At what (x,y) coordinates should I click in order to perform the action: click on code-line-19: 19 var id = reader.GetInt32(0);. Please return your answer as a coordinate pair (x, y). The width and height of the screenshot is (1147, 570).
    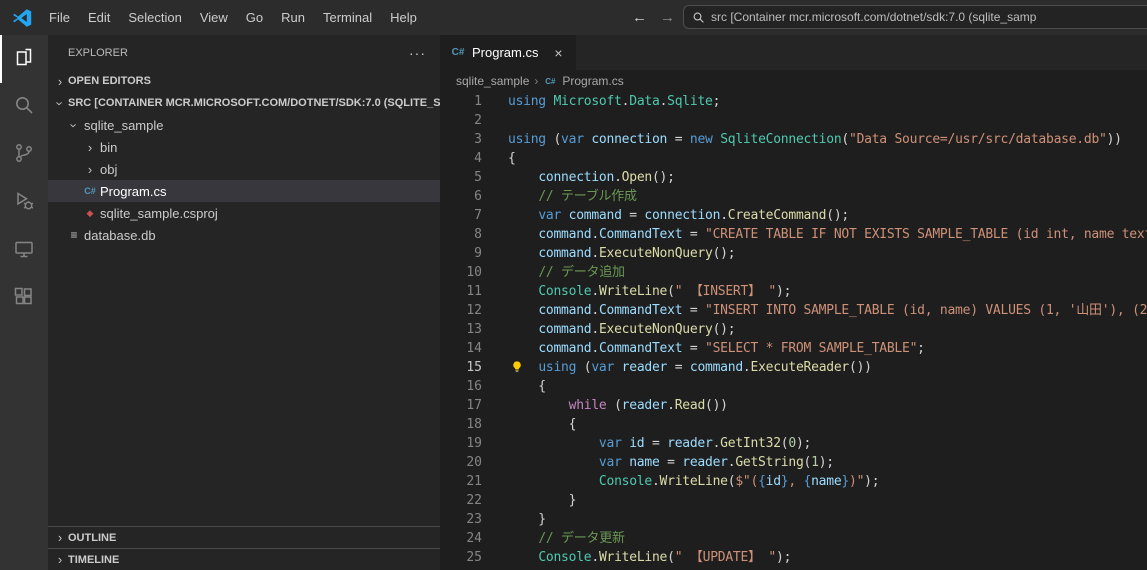
    Looking at the image, I should click on (793, 443).